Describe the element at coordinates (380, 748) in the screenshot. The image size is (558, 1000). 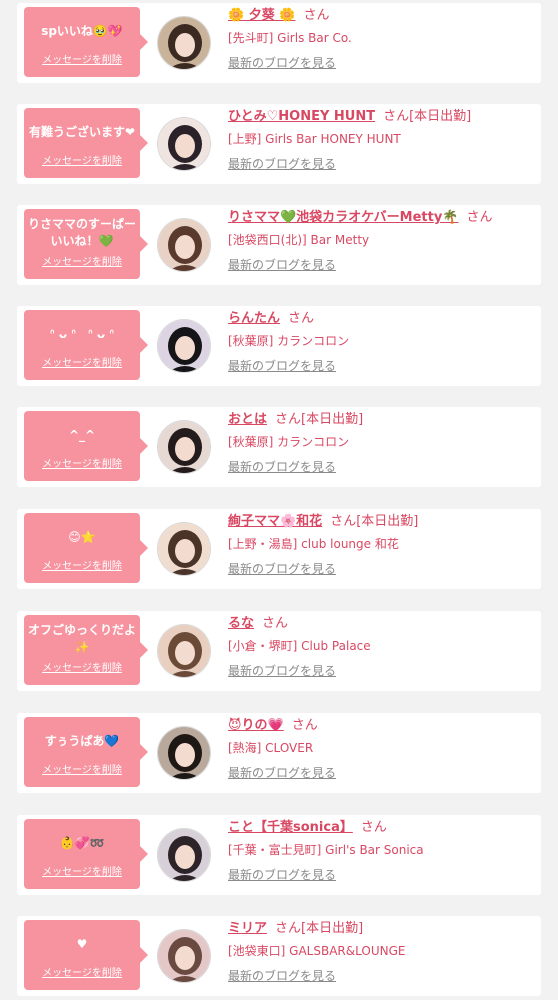
I see `sender-info: 😈りの💗 さん [熱海] CLOVER 最新のブログを見る` at that location.